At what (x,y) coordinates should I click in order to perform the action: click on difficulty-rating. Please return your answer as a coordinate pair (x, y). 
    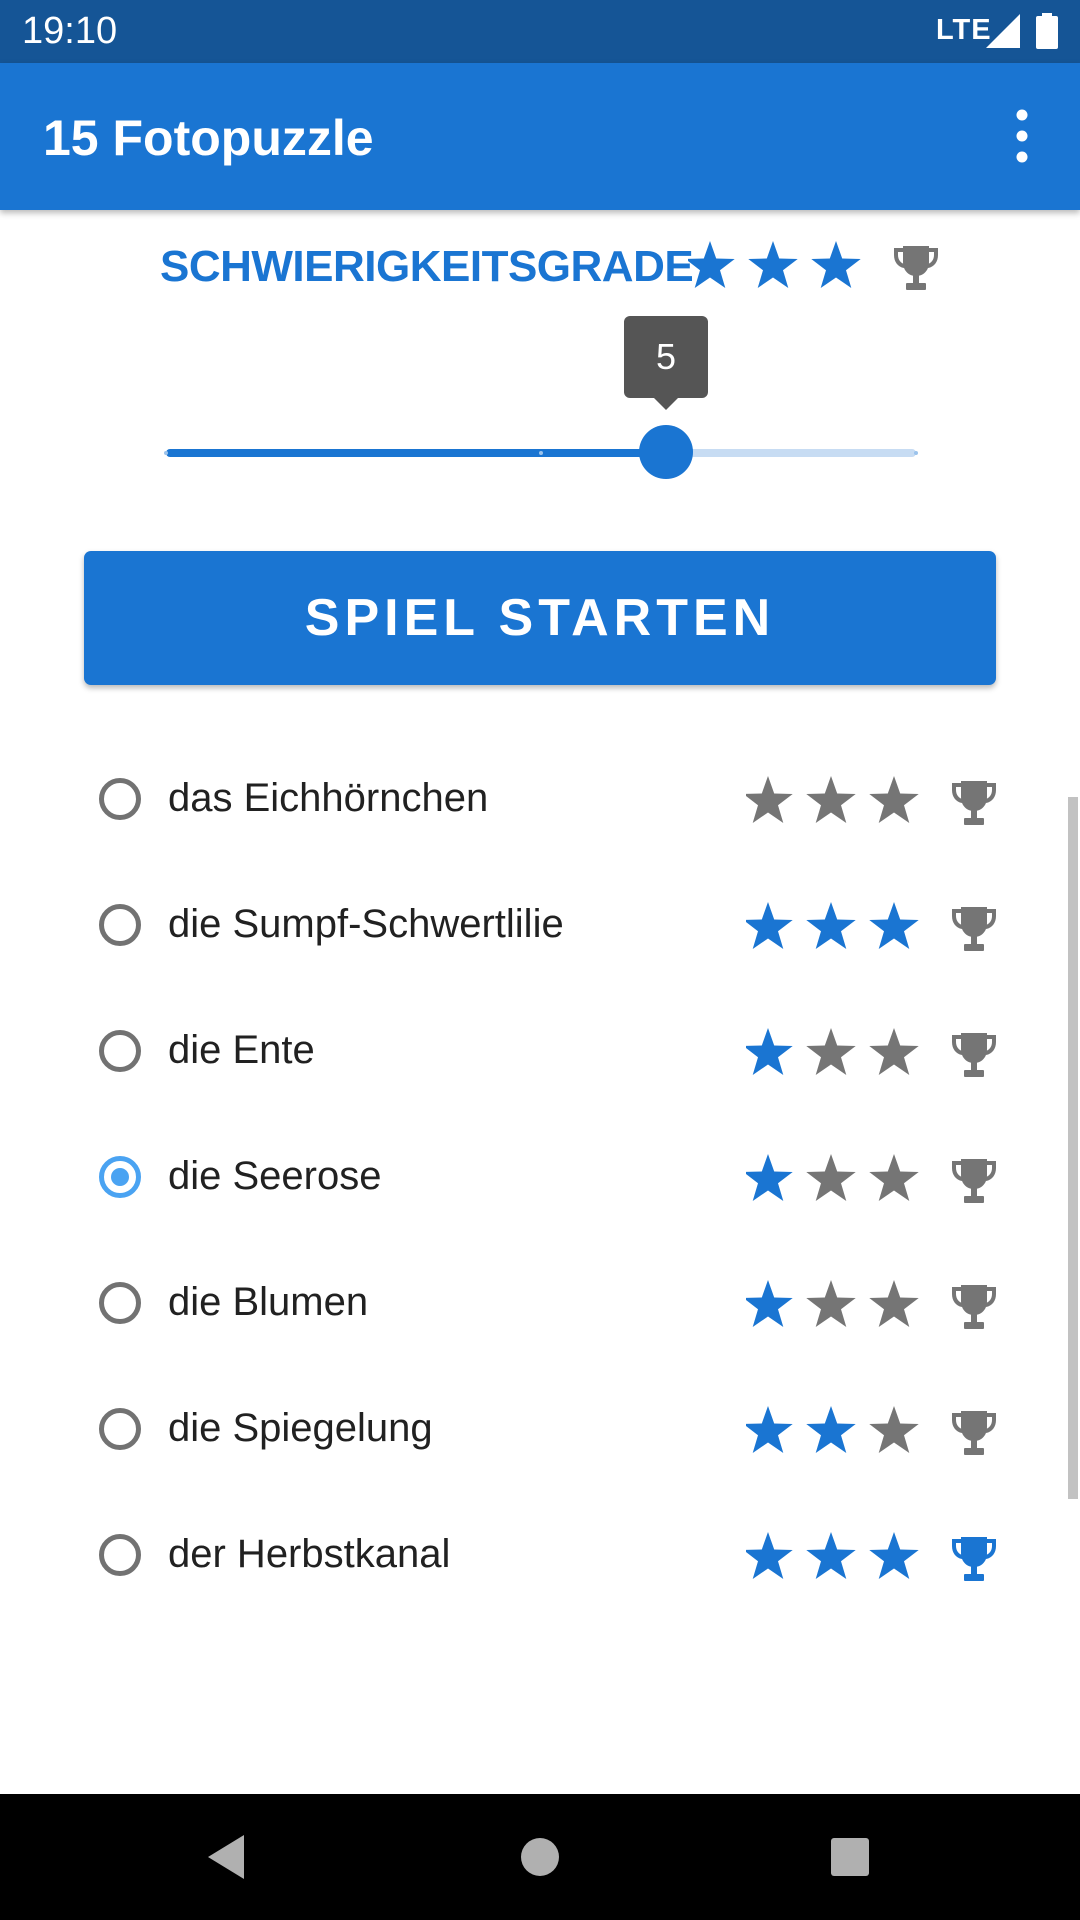
    Looking at the image, I should click on (813, 265).